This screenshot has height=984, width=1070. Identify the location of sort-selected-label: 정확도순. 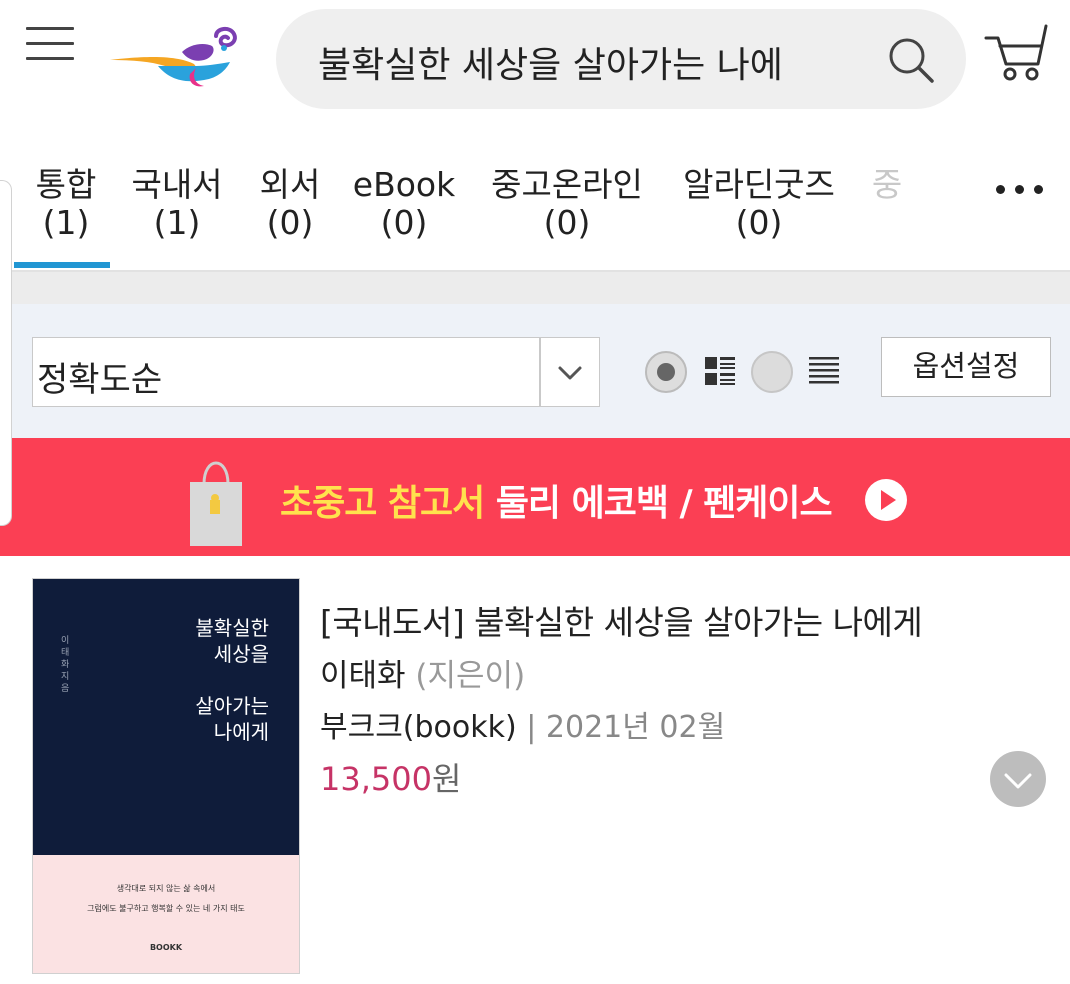
(100, 380).